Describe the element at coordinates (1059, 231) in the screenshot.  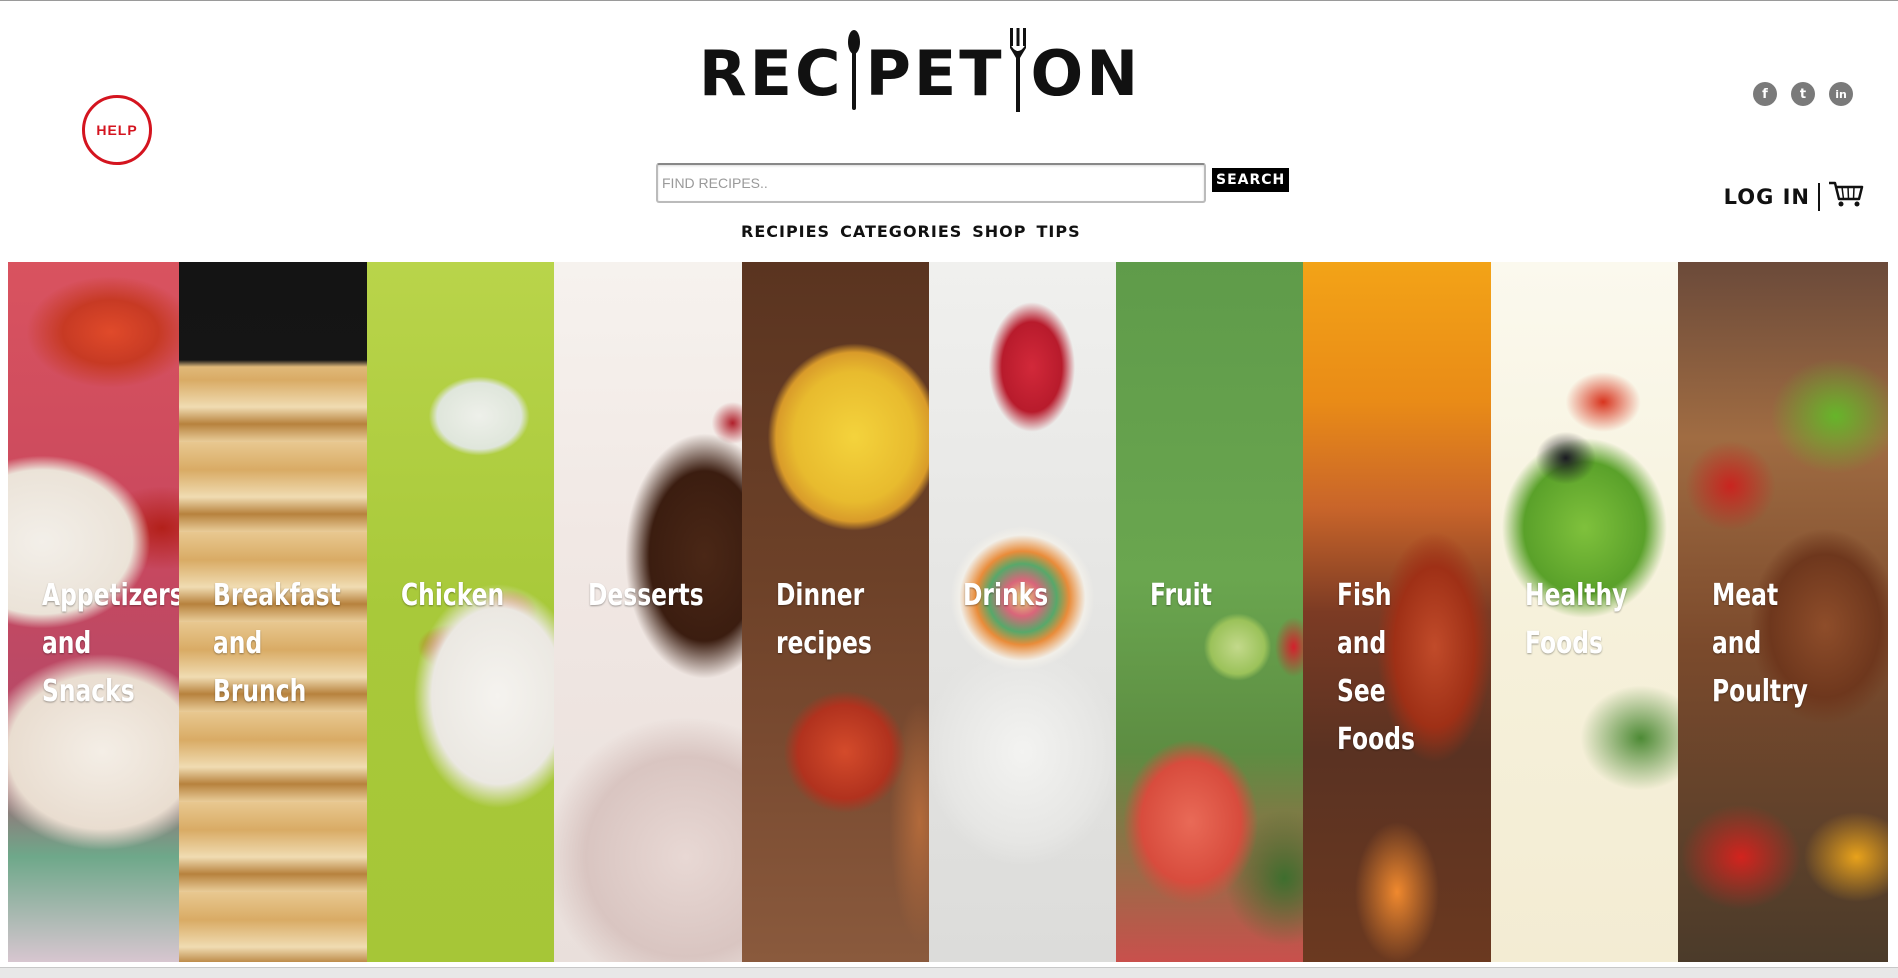
I see `nav-tips: TIPS` at that location.